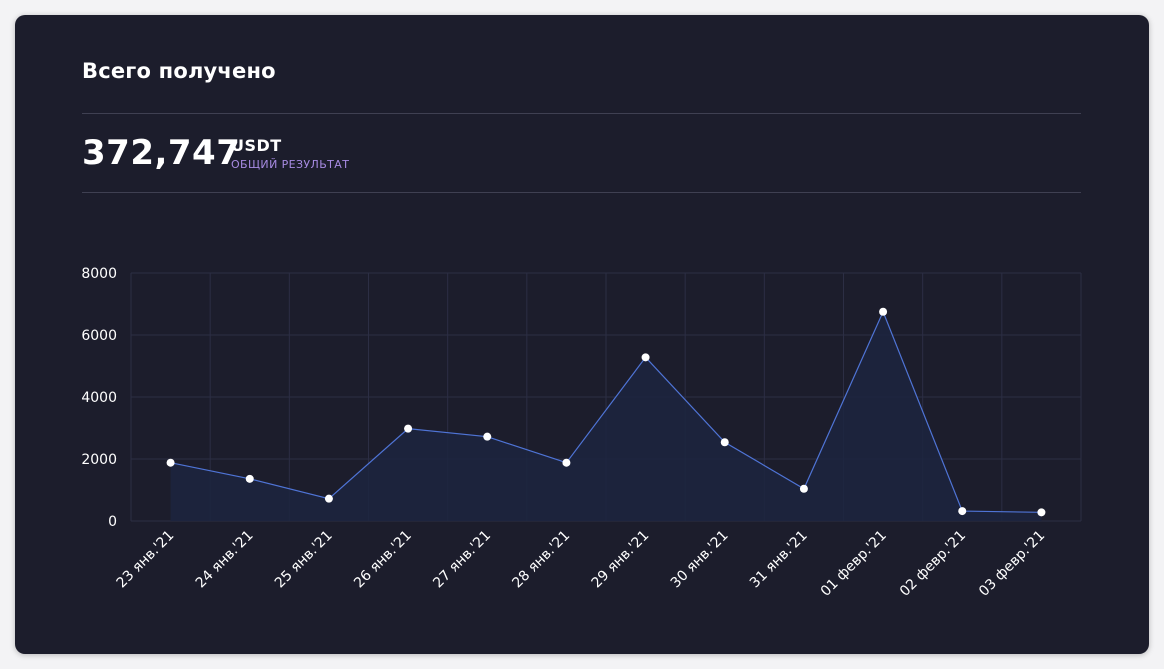 Image resolution: width=1164 pixels, height=669 pixels. I want to click on total-amount: 372,747, so click(161, 153).